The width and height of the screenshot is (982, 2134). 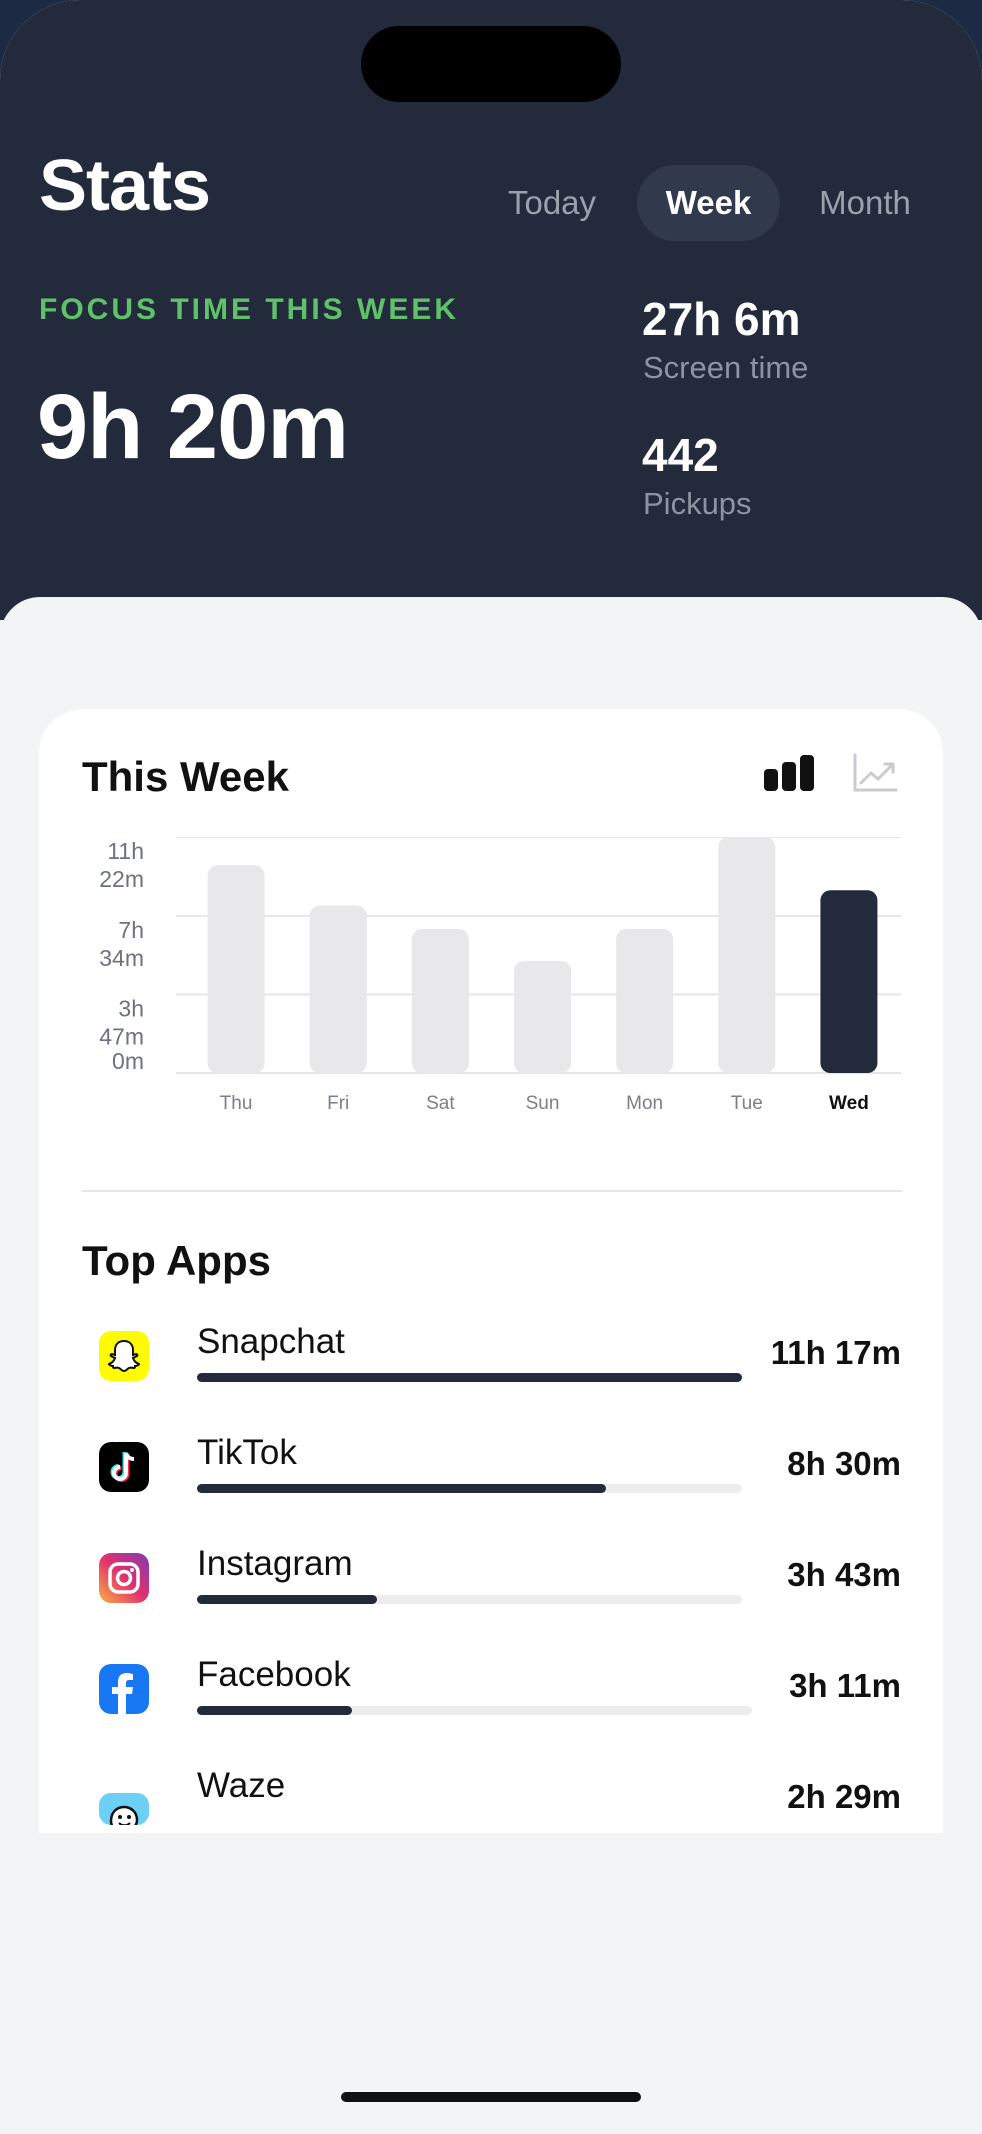 I want to click on tab-month: Month, so click(x=865, y=203).